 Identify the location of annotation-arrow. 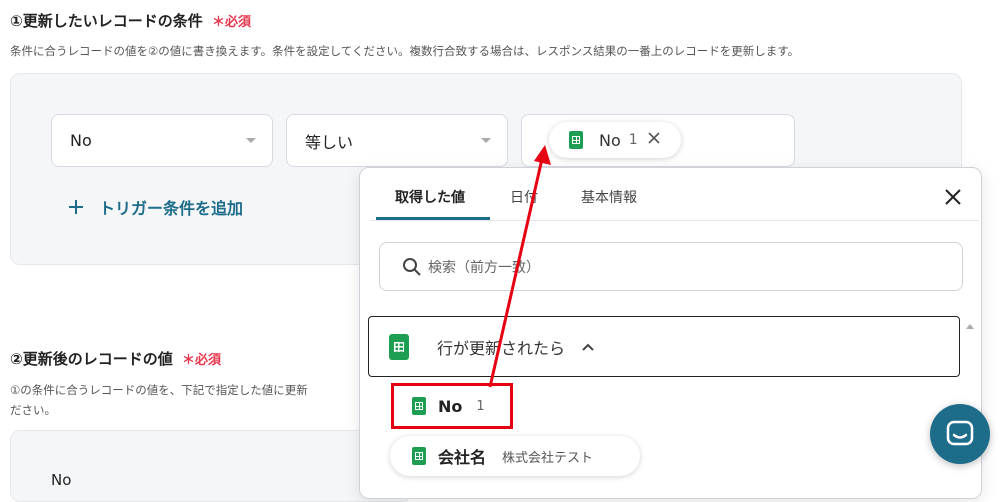
(519, 266).